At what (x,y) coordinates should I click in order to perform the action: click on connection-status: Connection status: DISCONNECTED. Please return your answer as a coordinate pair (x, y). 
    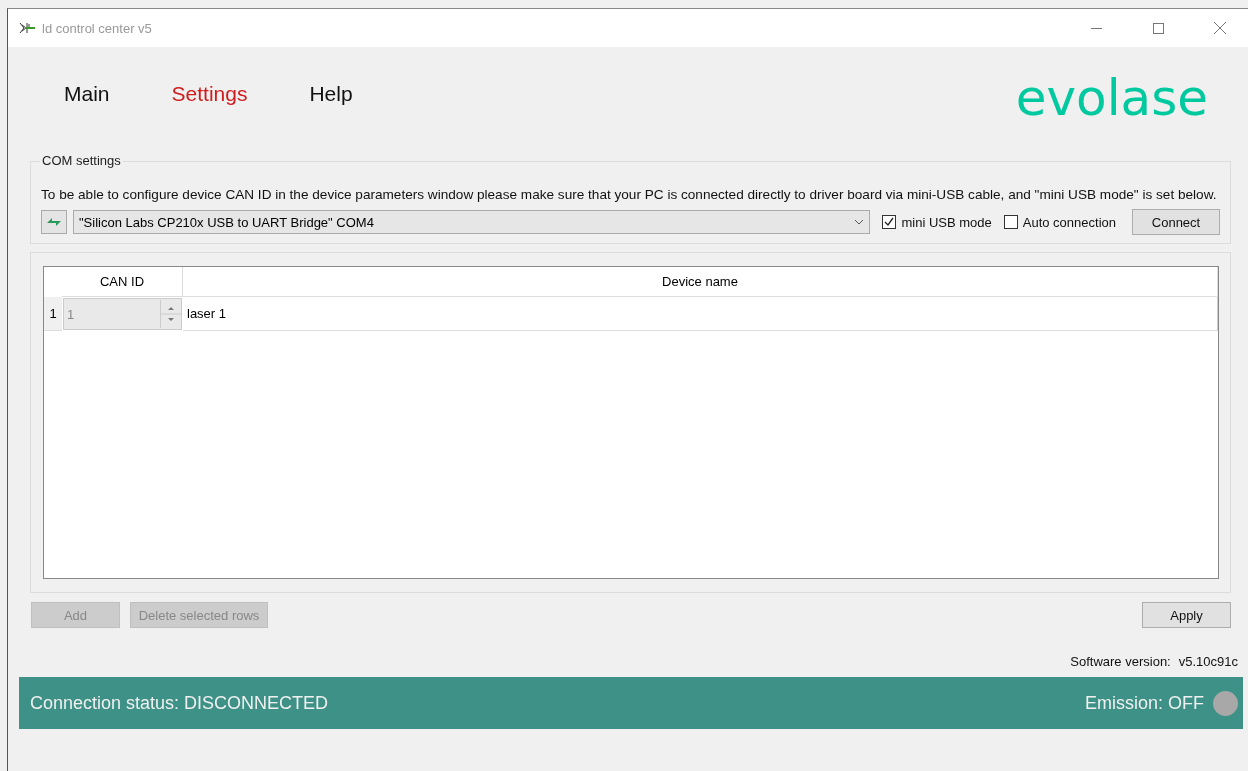
    Looking at the image, I should click on (180, 703).